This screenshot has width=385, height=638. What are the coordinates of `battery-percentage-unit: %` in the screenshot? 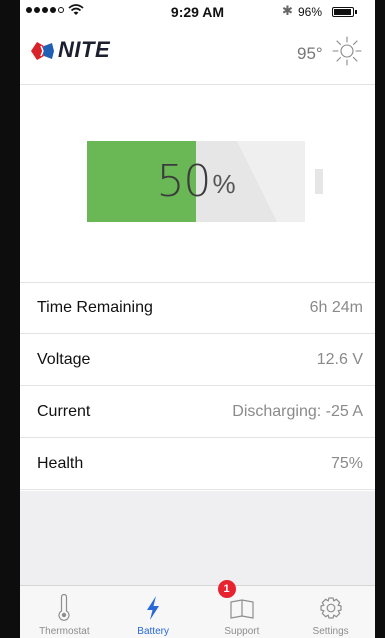 It's located at (224, 184).